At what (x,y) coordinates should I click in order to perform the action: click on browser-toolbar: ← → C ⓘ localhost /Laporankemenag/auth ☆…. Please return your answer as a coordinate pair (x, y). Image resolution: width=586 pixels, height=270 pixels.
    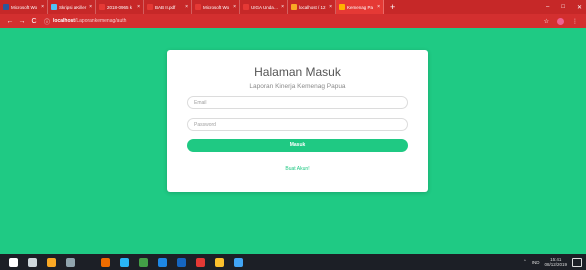
    Looking at the image, I should click on (293, 21).